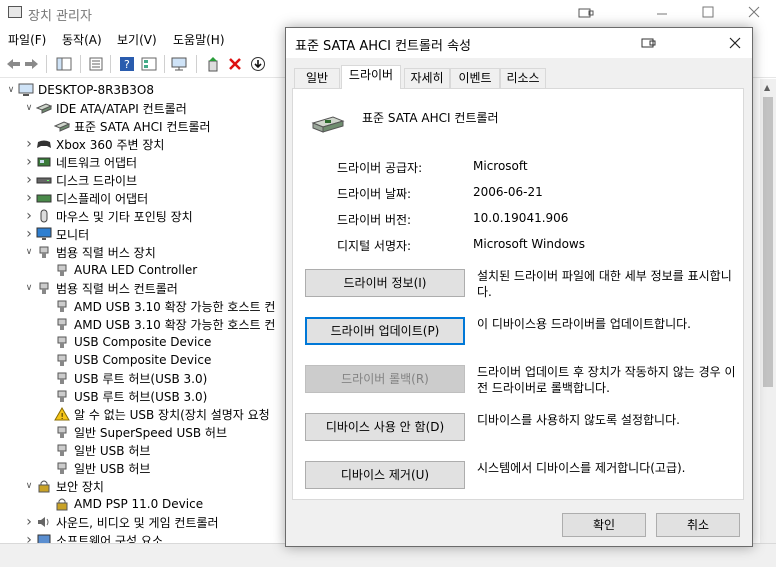  Describe the element at coordinates (604, 284) in the screenshot. I see `action-description: 설치된 드라이버 파일에 대한 세부 정보를 표시합니다.` at that location.